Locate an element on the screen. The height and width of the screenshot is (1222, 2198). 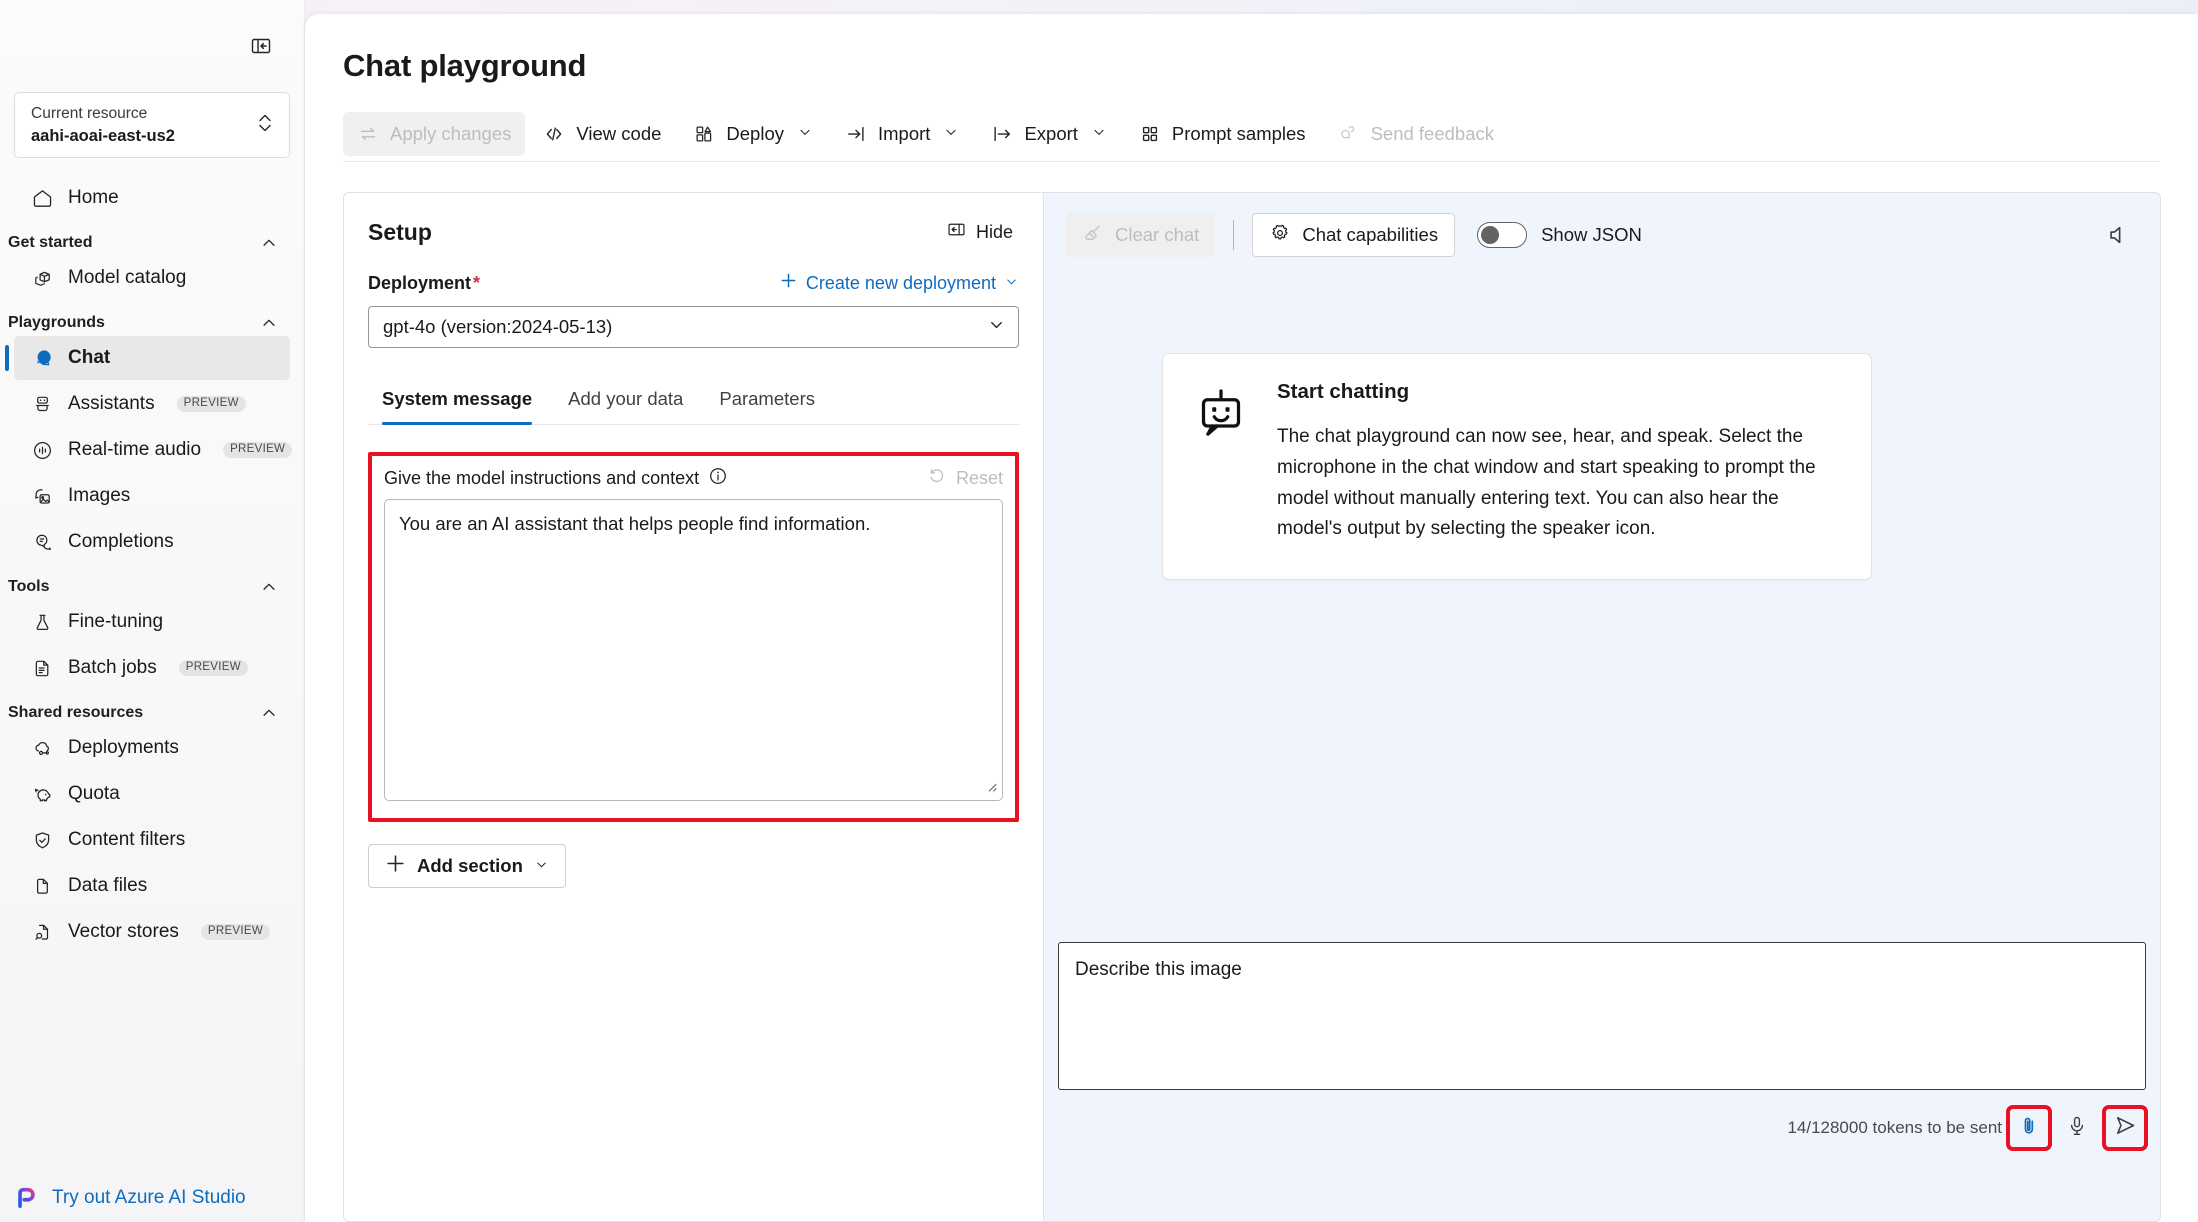
assistants-robot-icon is located at coordinates (42, 404).